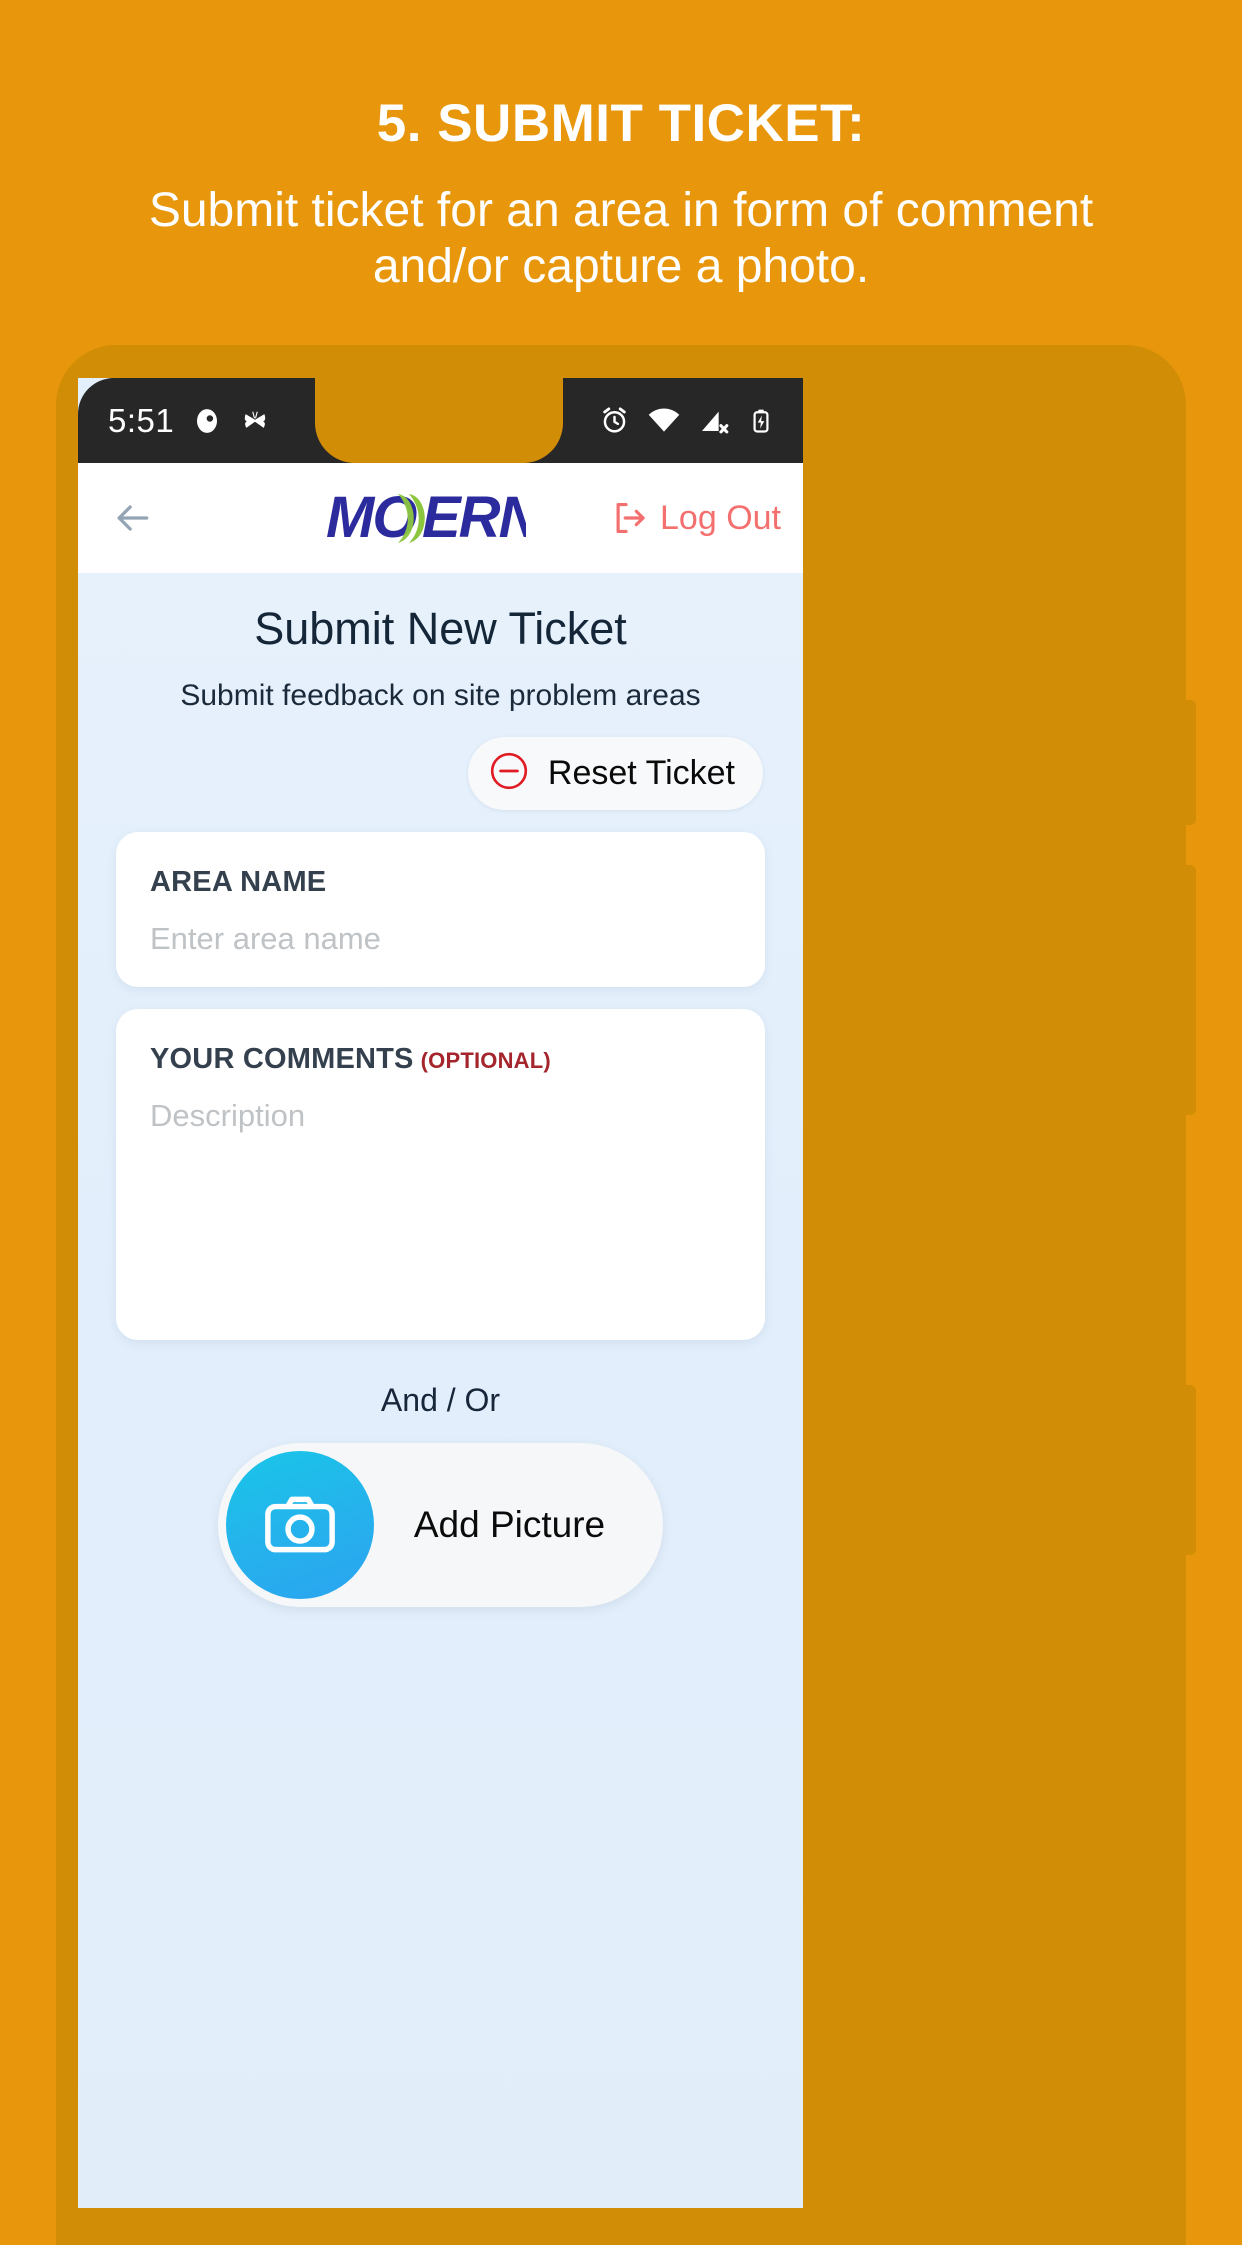  I want to click on wifi-icon, so click(664, 421).